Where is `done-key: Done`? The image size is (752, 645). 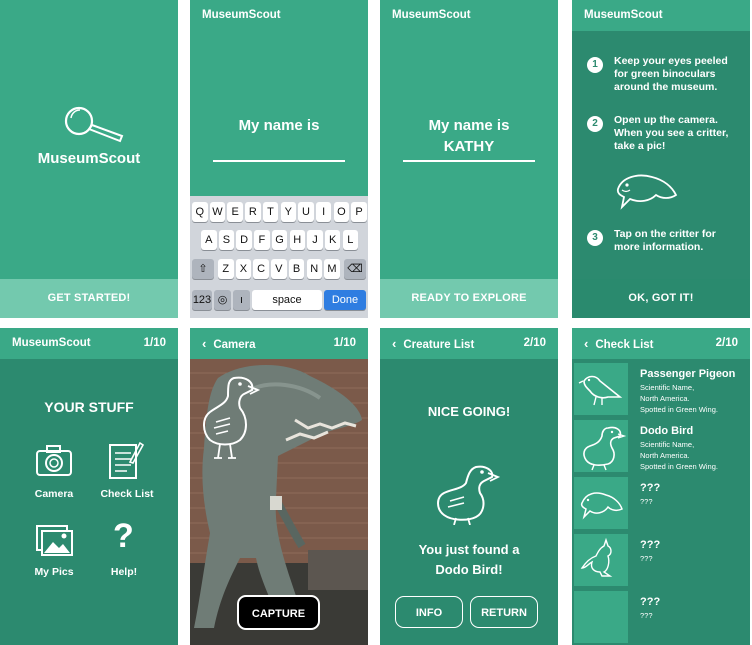 done-key: Done is located at coordinates (345, 300).